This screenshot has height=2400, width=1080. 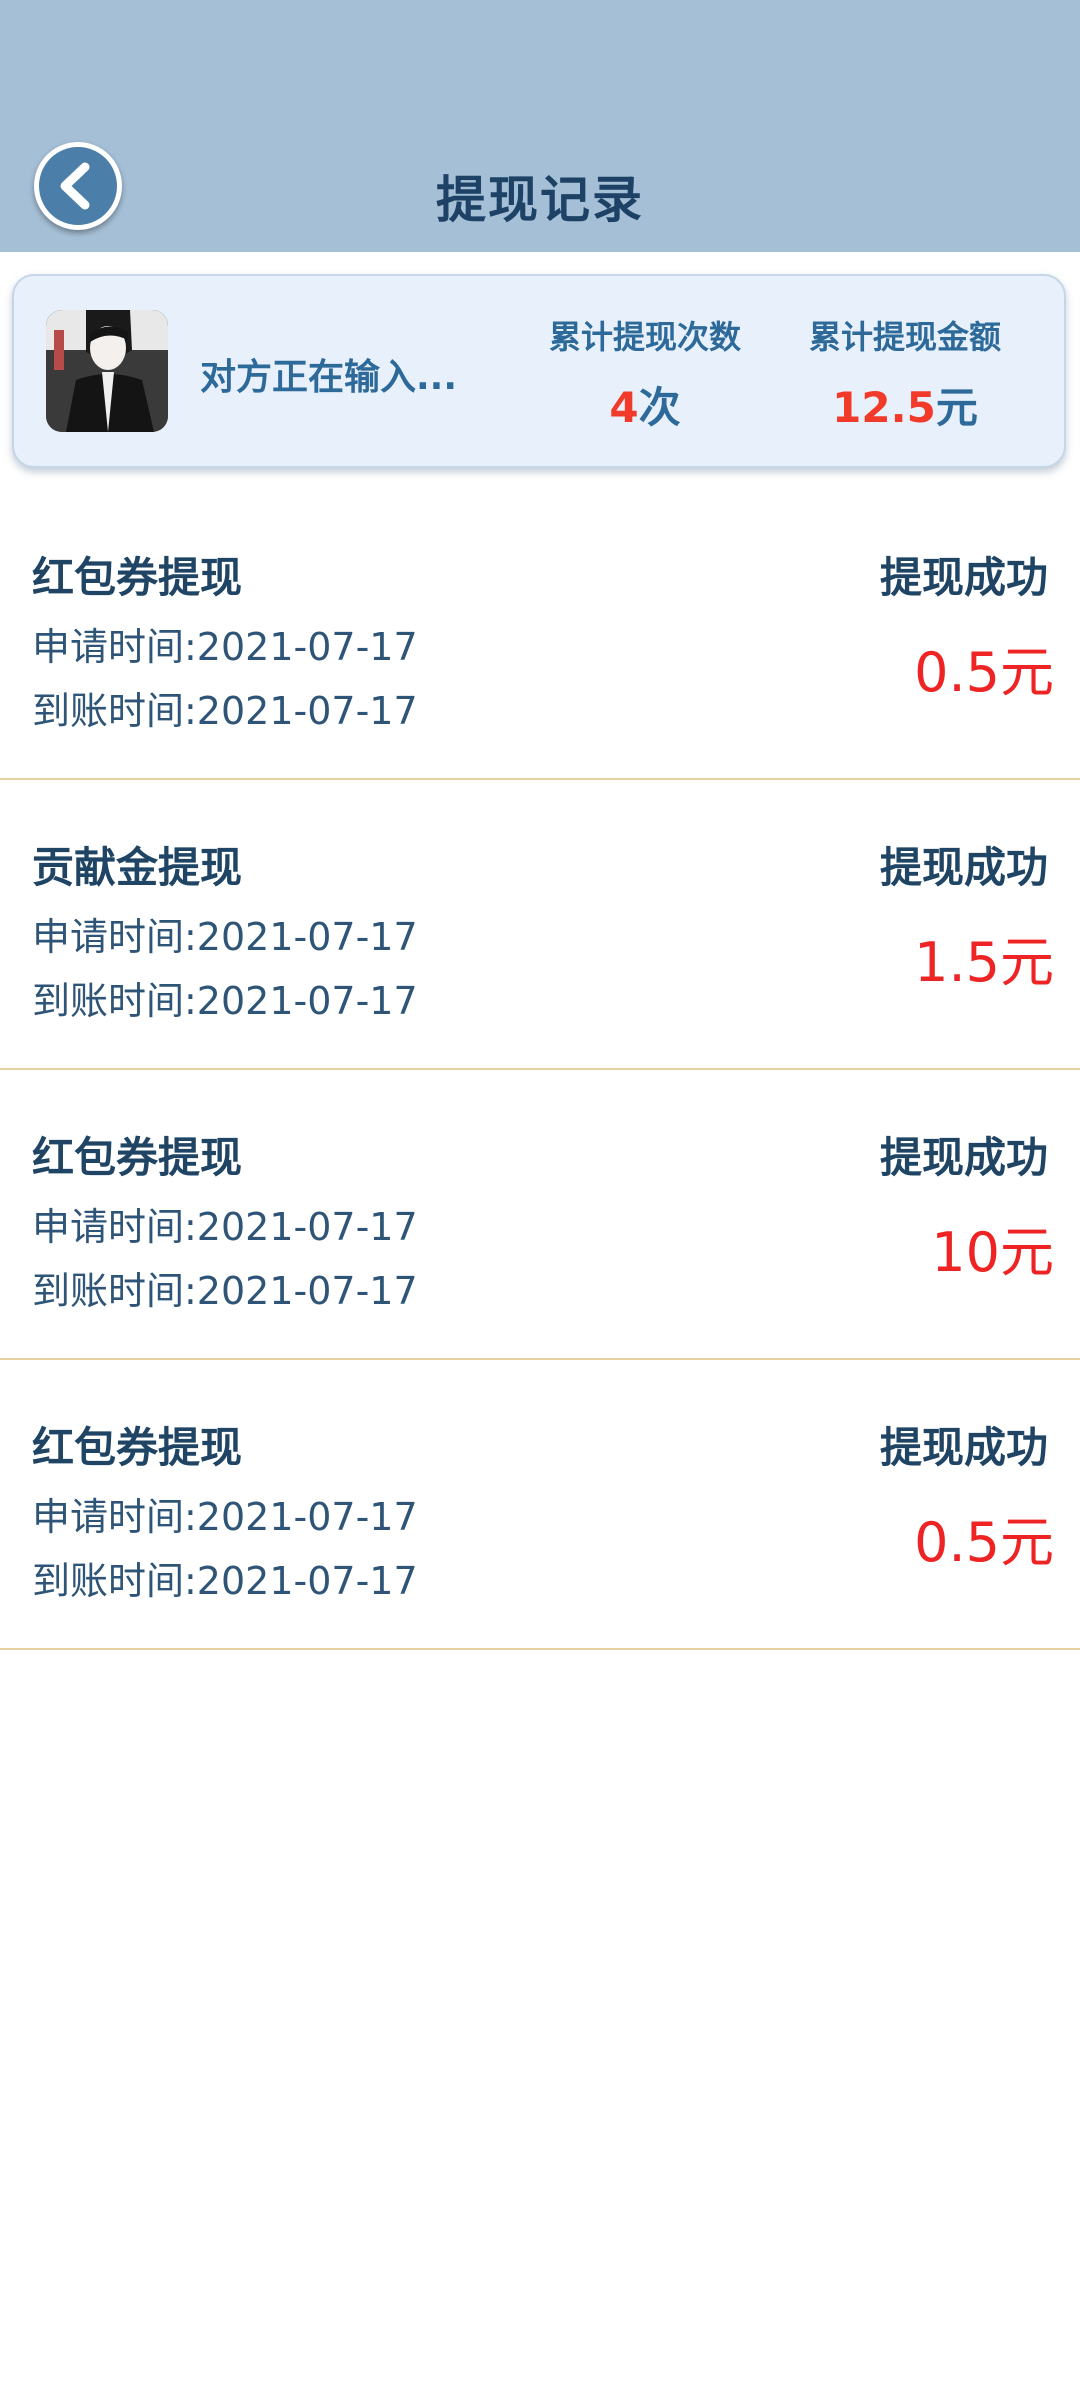 What do you see at coordinates (624, 407) in the screenshot?
I see `total-count-number: 4` at bounding box center [624, 407].